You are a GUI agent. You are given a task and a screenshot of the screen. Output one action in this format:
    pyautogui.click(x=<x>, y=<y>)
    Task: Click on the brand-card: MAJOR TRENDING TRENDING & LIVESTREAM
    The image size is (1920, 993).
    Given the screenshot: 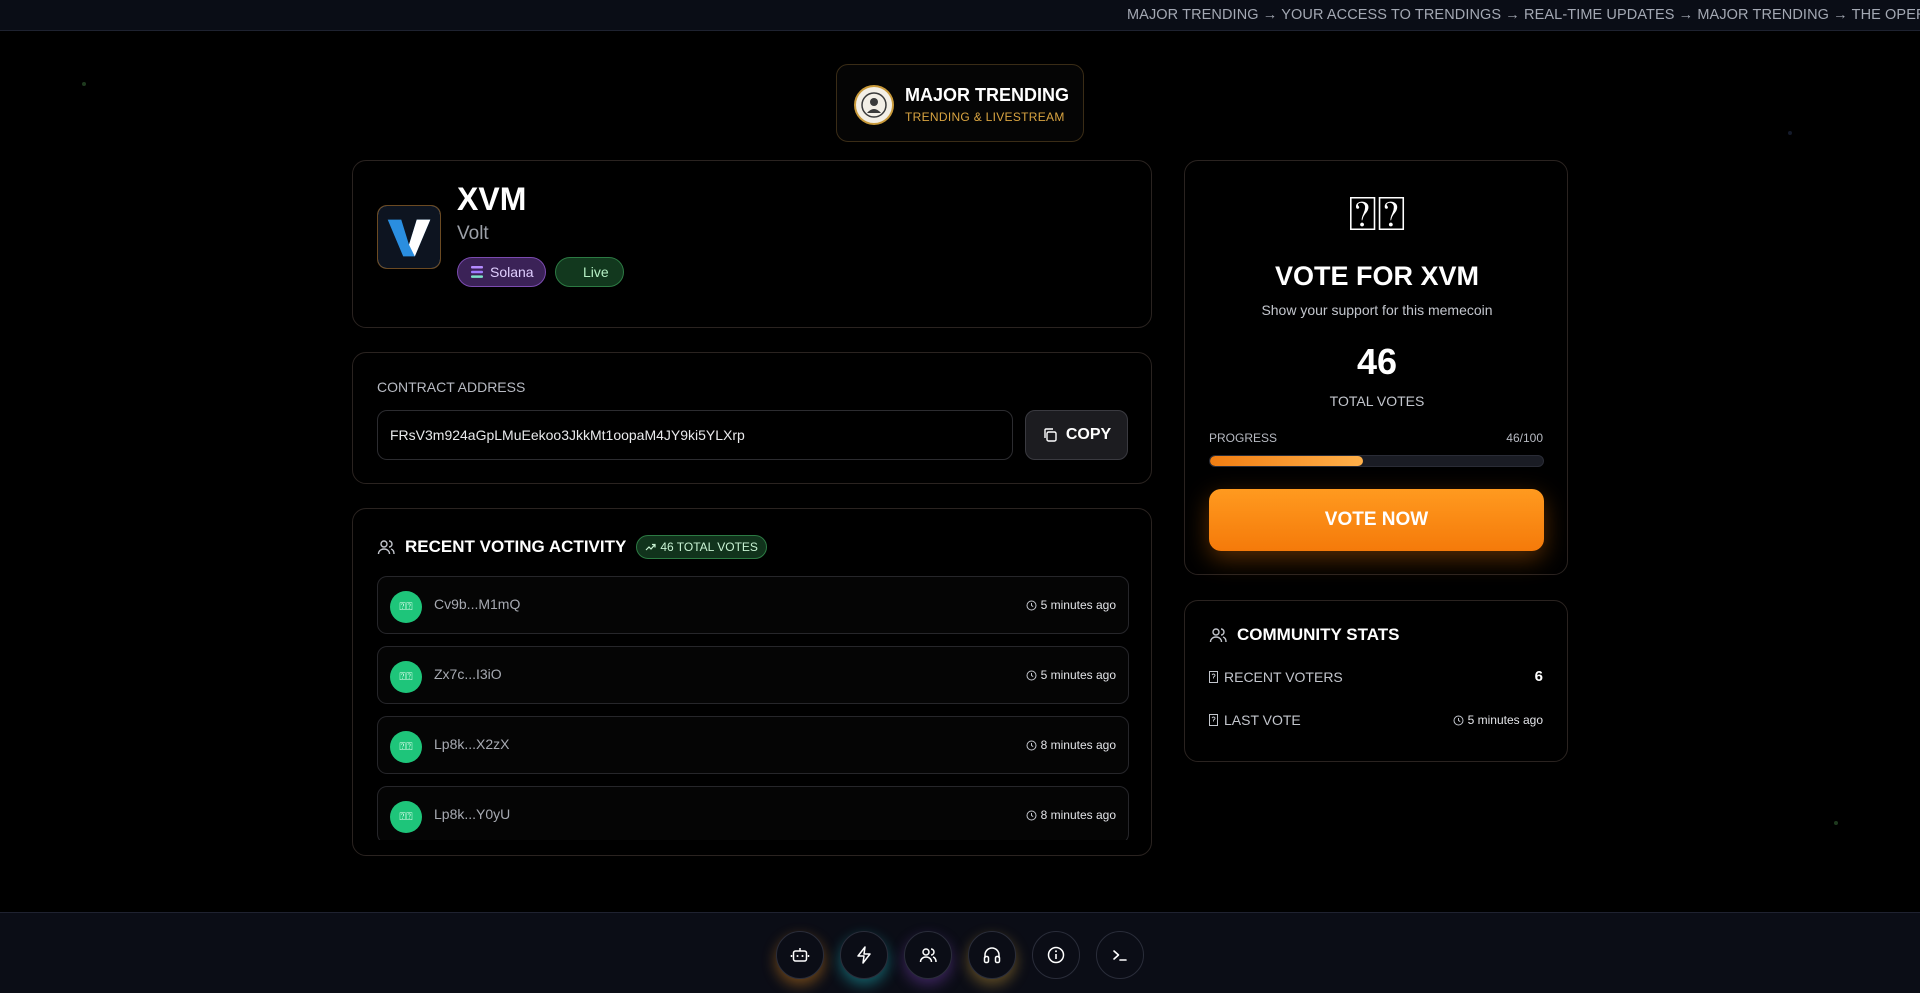 What is the action you would take?
    pyautogui.click(x=960, y=103)
    